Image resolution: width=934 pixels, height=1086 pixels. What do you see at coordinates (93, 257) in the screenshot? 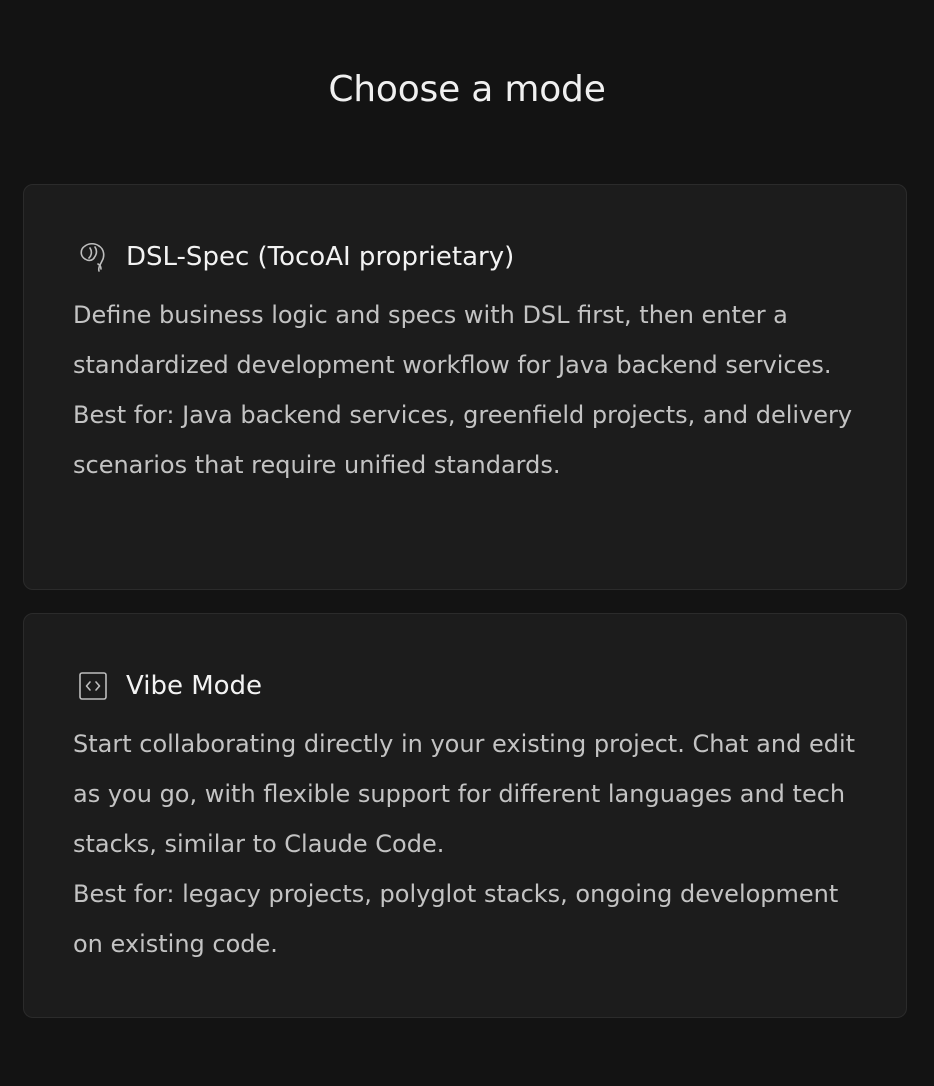
I see `leaf-bulb-icon` at bounding box center [93, 257].